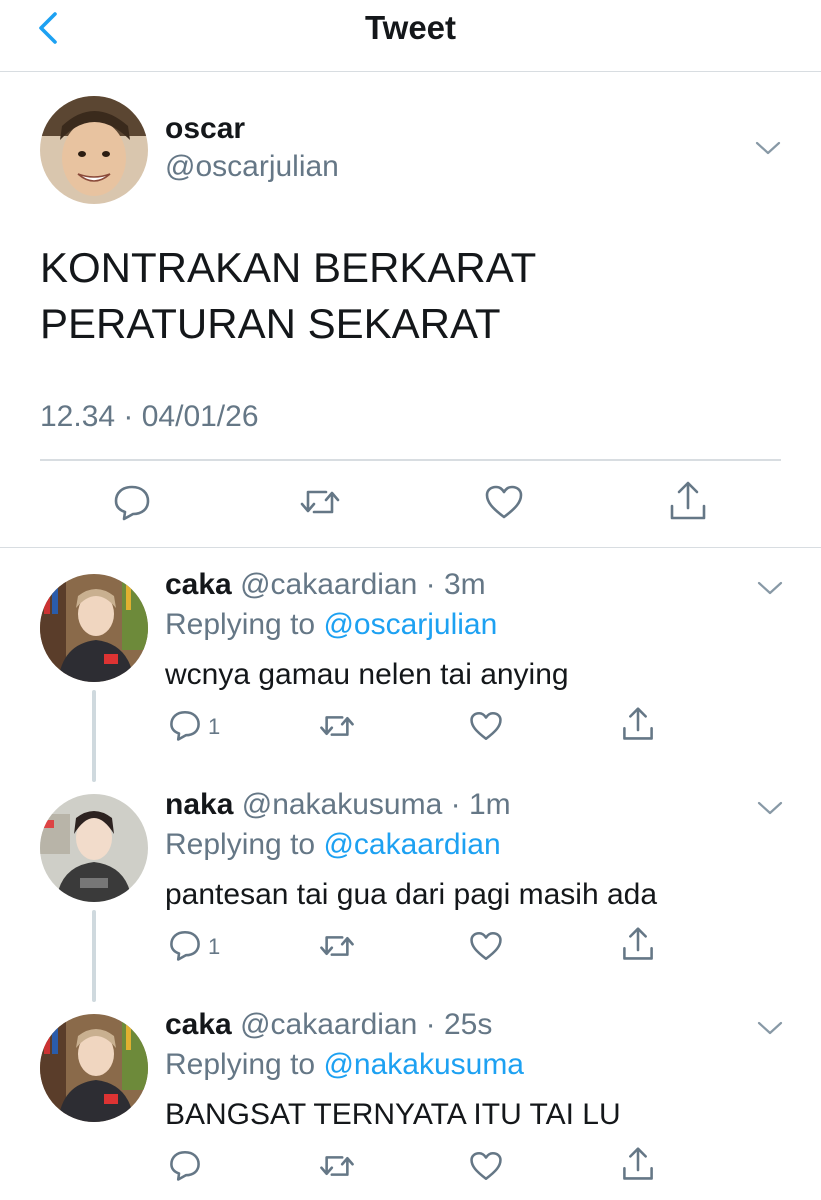  What do you see at coordinates (376, 804) in the screenshot?
I see `author-meta: @nakakusuma · 1m` at bounding box center [376, 804].